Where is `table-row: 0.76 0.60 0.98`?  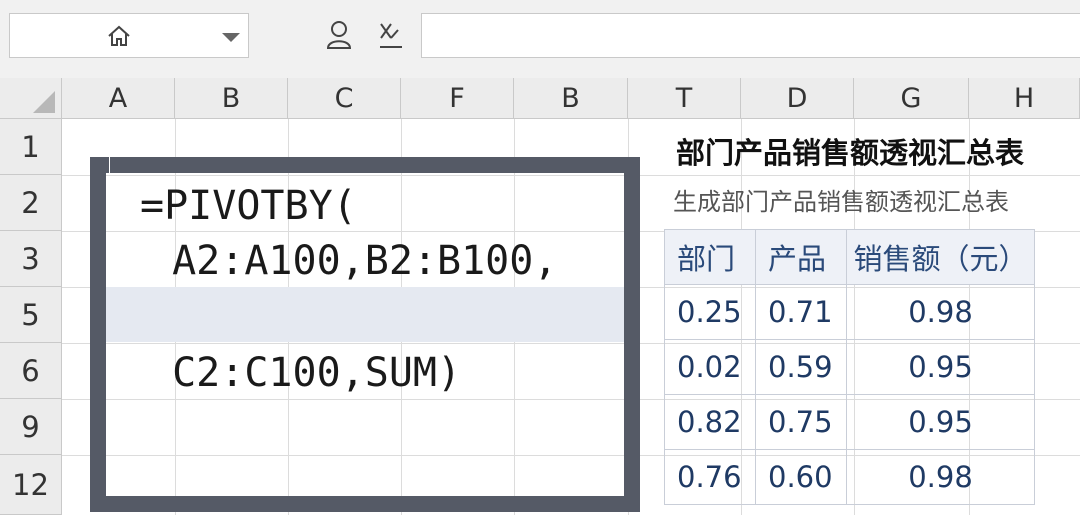
table-row: 0.76 0.60 0.98 is located at coordinates (849, 477).